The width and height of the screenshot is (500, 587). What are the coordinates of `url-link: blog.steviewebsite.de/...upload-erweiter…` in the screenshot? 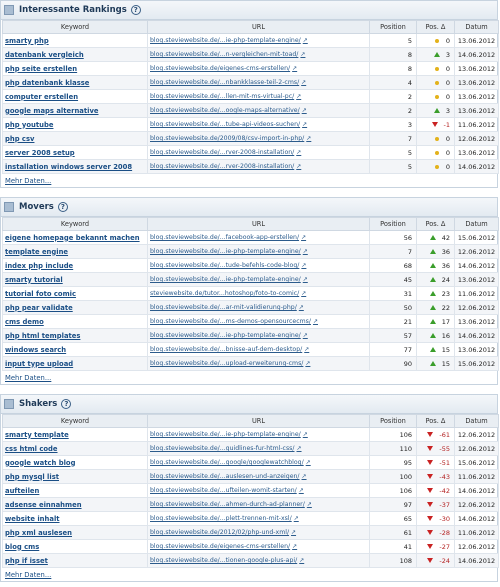 It's located at (226, 363).